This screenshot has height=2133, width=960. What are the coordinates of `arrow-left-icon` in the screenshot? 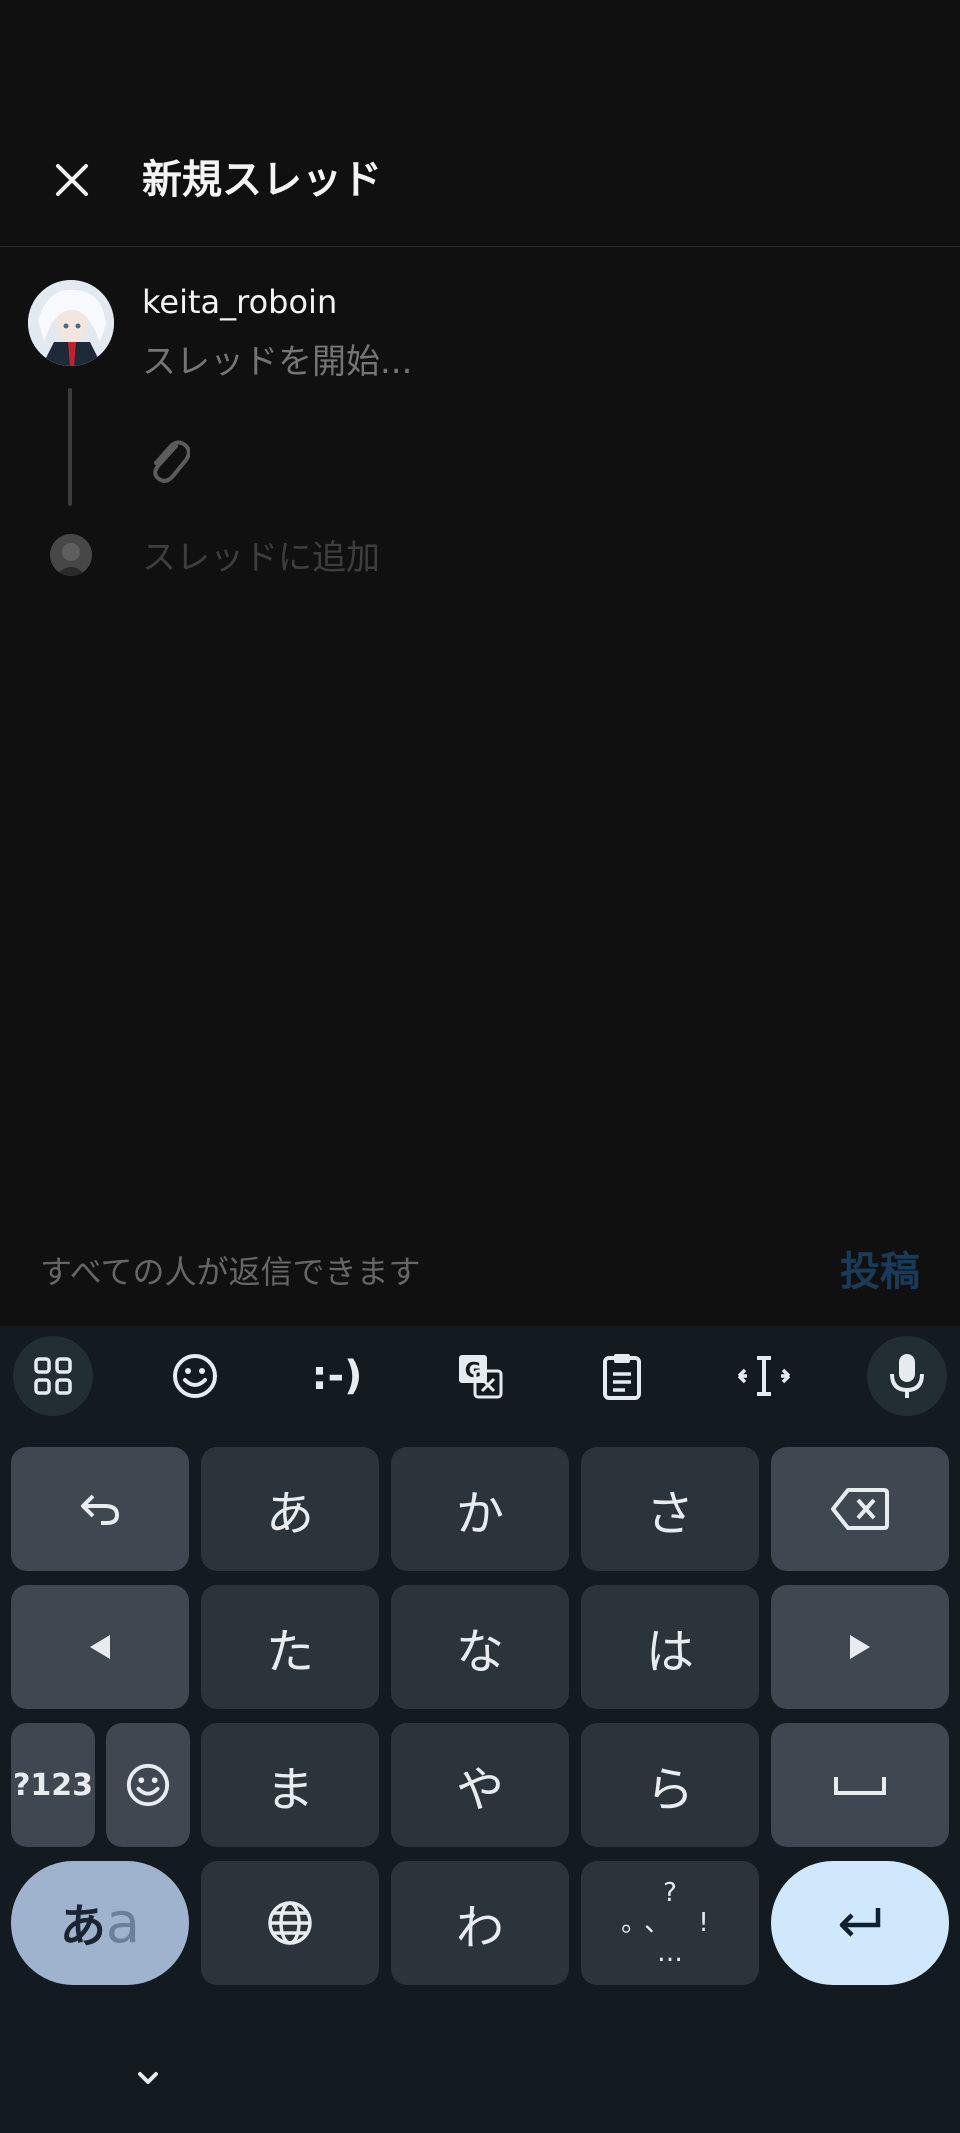 It's located at (100, 1647).